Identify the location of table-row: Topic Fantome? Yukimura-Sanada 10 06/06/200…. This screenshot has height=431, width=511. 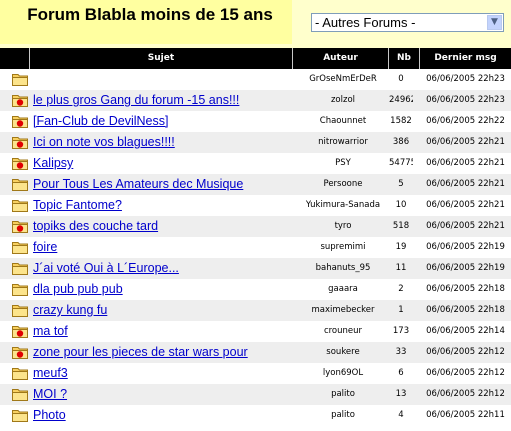
(255, 205).